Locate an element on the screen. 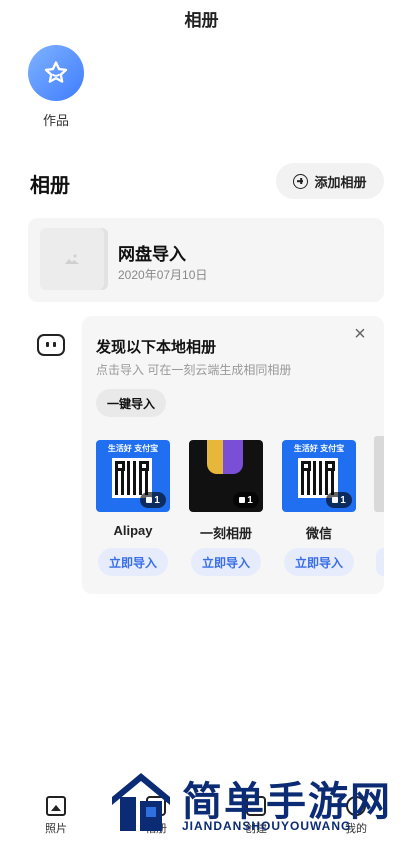 This screenshot has height=841, width=403. close-icon: × is located at coordinates (360, 334).